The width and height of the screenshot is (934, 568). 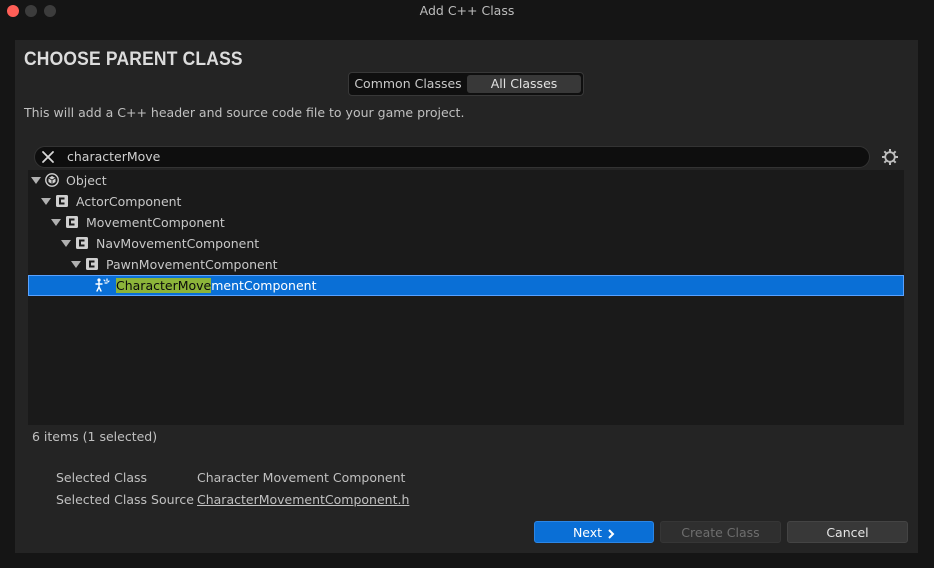 What do you see at coordinates (524, 84) in the screenshot?
I see `tab-all-classes: All Classes` at bounding box center [524, 84].